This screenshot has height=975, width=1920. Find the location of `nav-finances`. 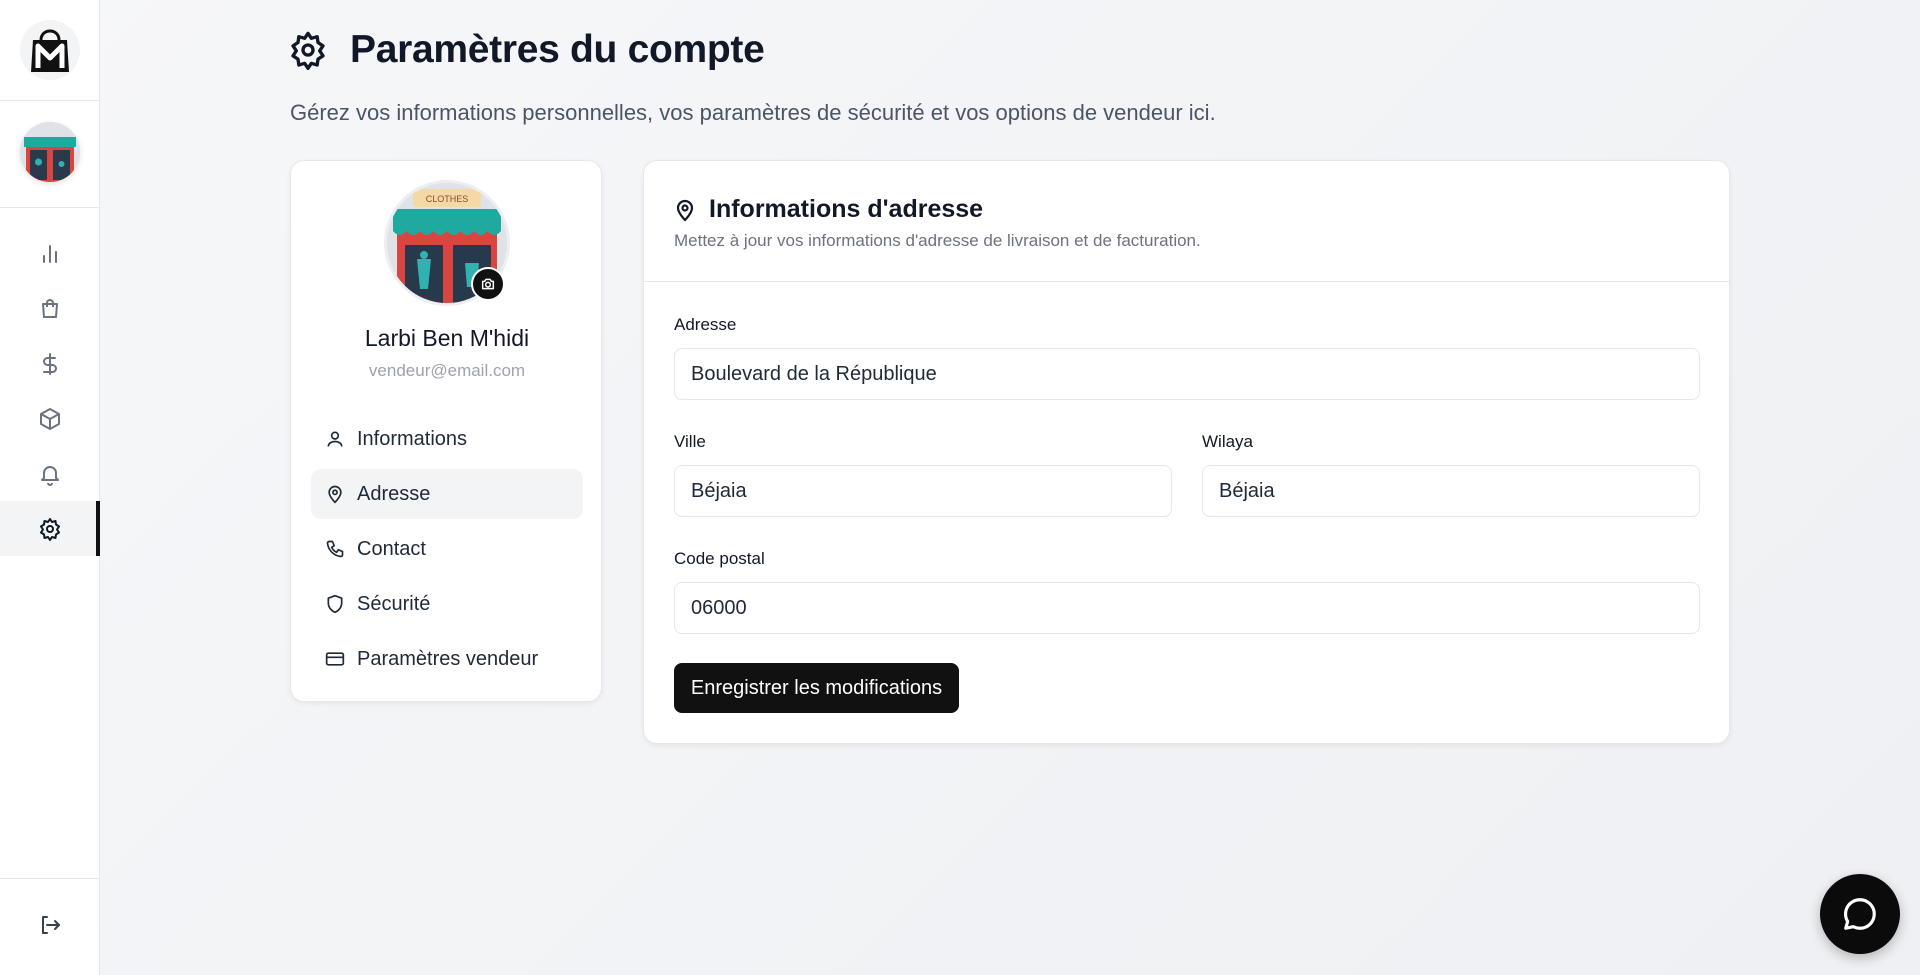

nav-finances is located at coordinates (50, 363).